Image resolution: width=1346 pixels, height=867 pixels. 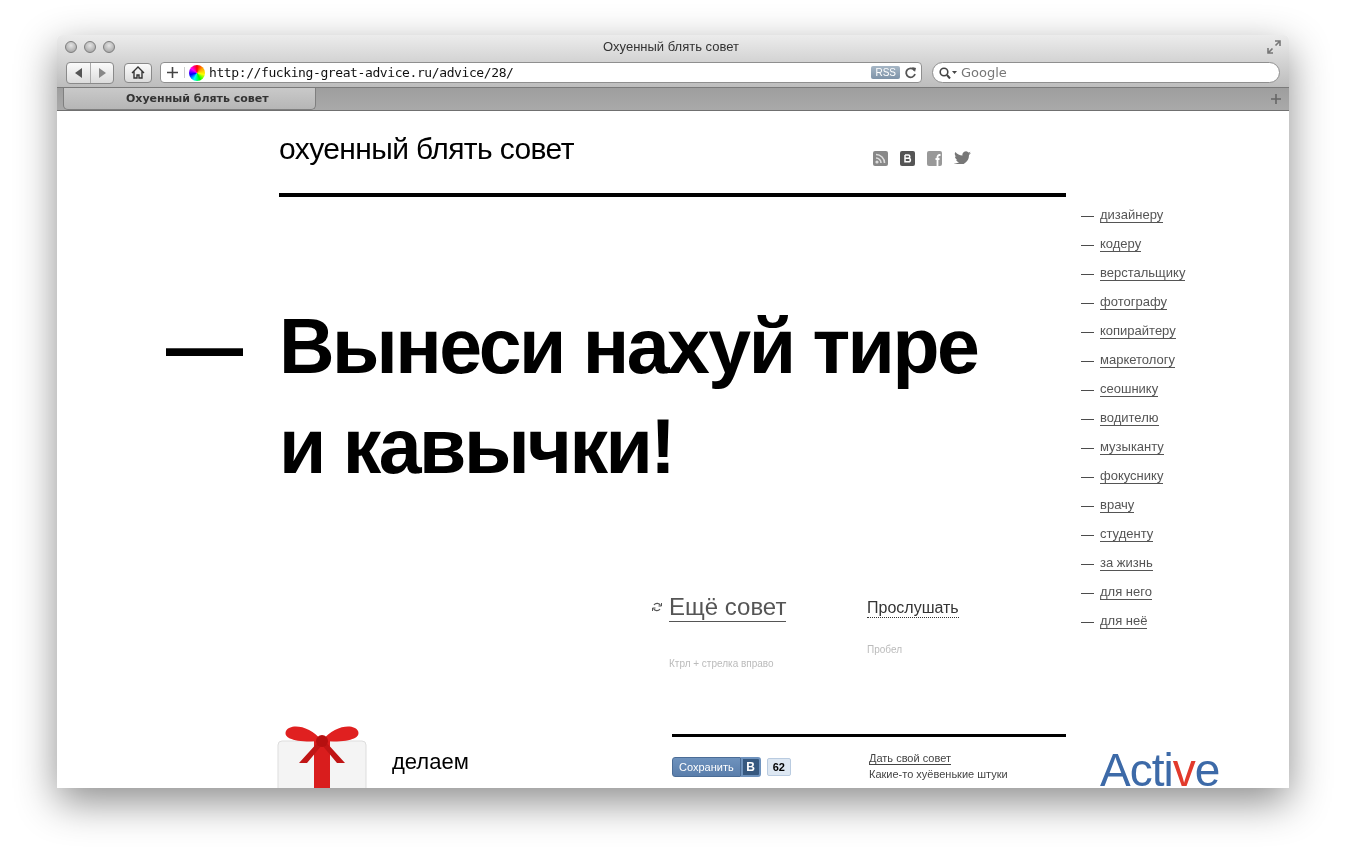 What do you see at coordinates (728, 607) in the screenshot?
I see `next-advice-link: Ещё совет` at bounding box center [728, 607].